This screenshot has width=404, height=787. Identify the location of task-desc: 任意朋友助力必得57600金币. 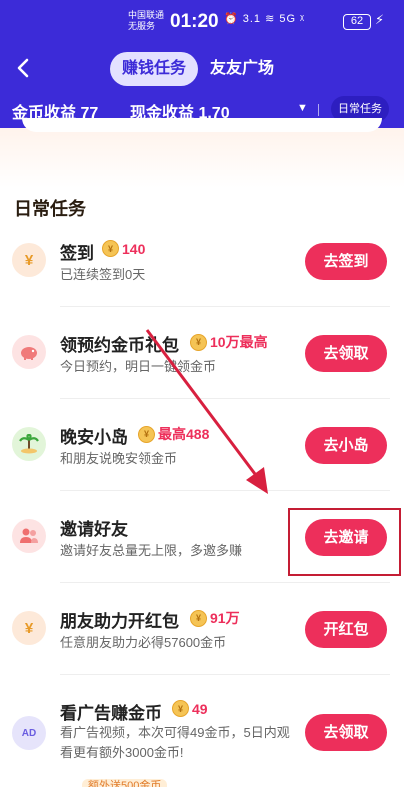
(143, 642).